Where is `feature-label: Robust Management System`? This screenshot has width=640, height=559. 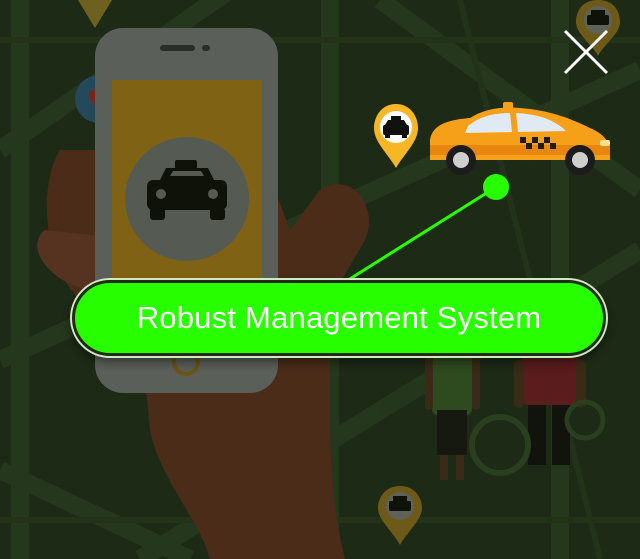 feature-label: Robust Management System is located at coordinates (339, 317).